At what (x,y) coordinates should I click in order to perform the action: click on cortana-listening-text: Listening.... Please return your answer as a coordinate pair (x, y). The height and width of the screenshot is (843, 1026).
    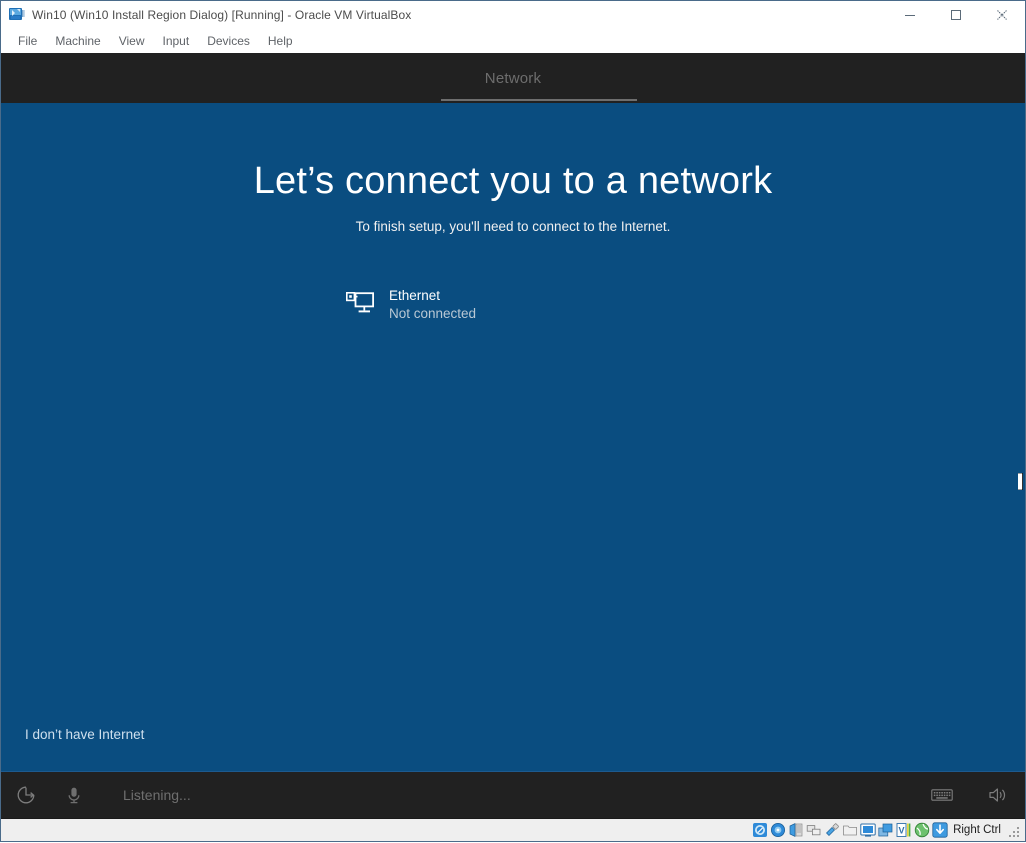
    Looking at the image, I should click on (157, 795).